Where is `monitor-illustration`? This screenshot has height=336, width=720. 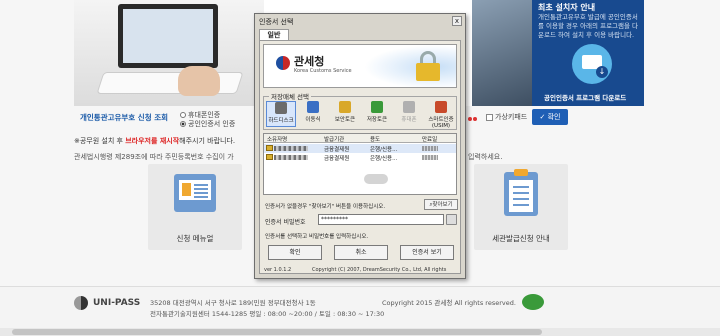
monitor-illustration is located at coordinates (168, 36).